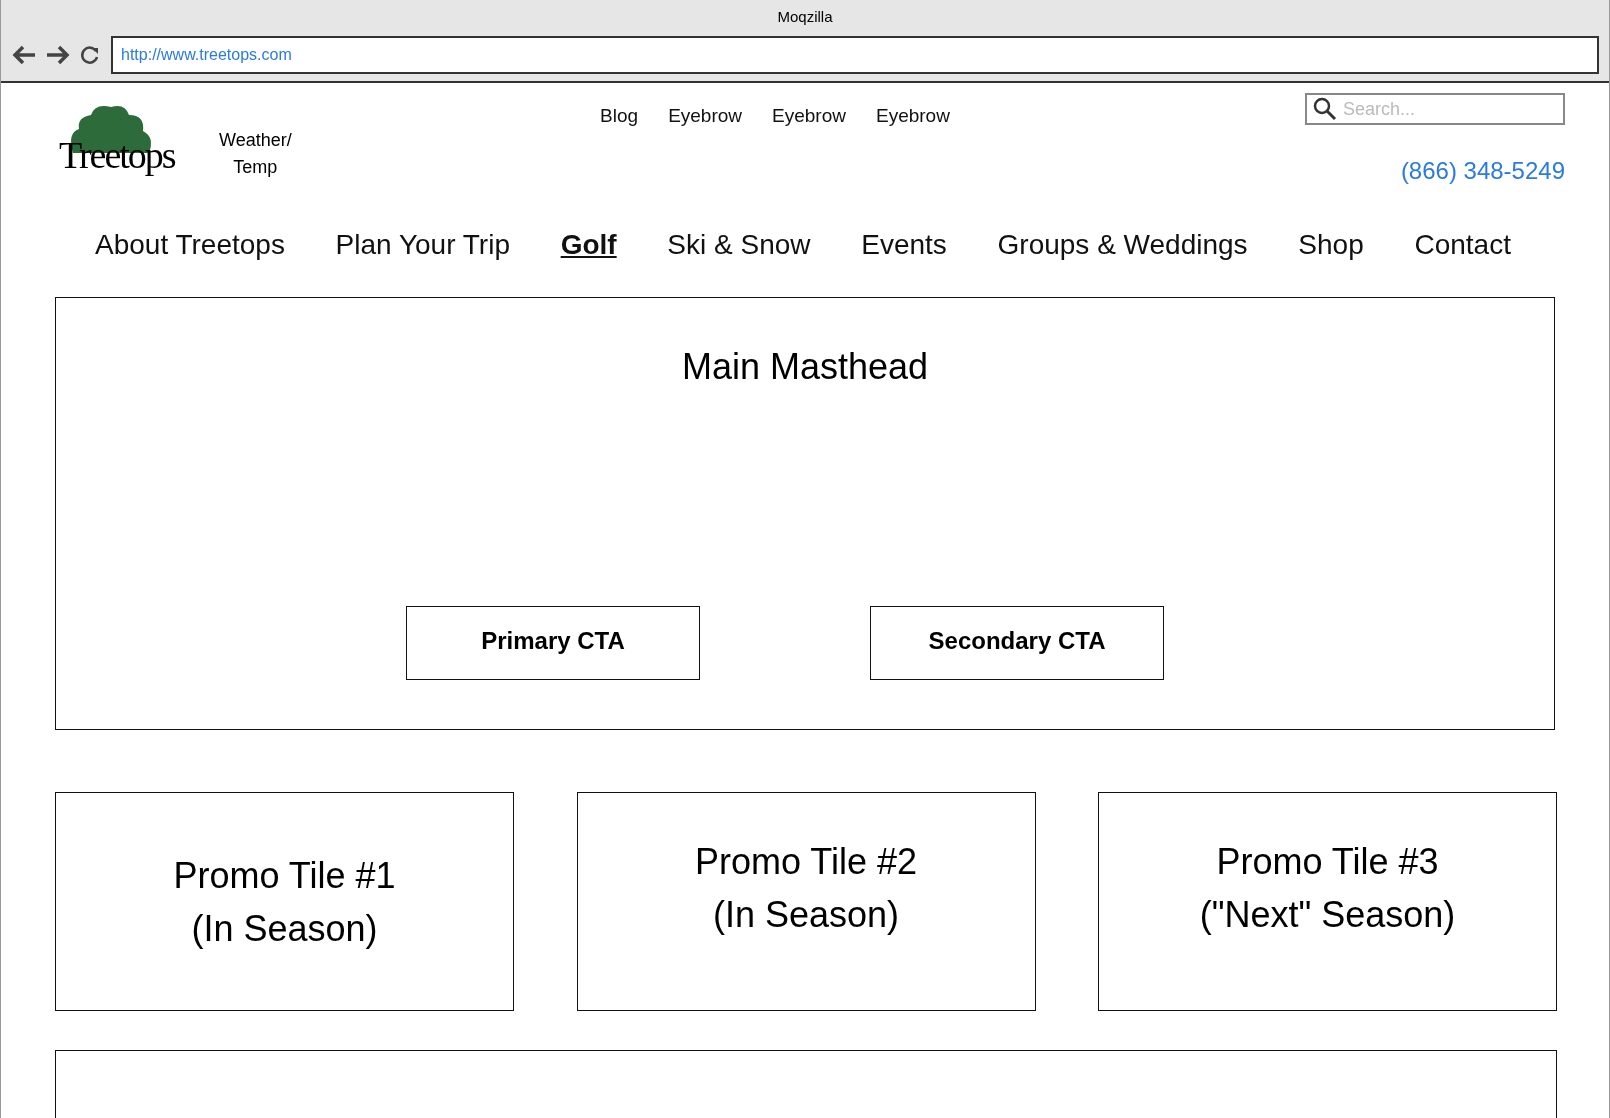 The width and height of the screenshot is (1610, 1118). What do you see at coordinates (1122, 263) in the screenshot?
I see `nav-link: Groups & Weddings` at bounding box center [1122, 263].